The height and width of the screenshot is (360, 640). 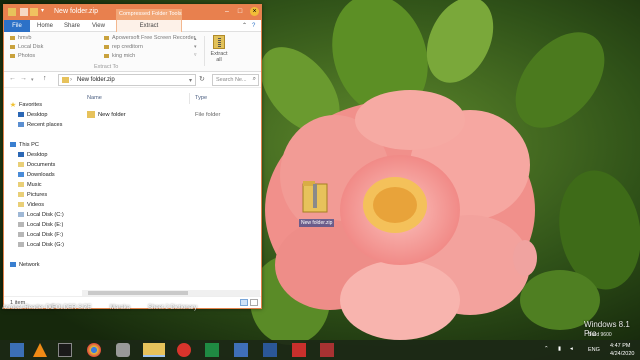 I want to click on column-header-type: Type, so click(x=201, y=98).